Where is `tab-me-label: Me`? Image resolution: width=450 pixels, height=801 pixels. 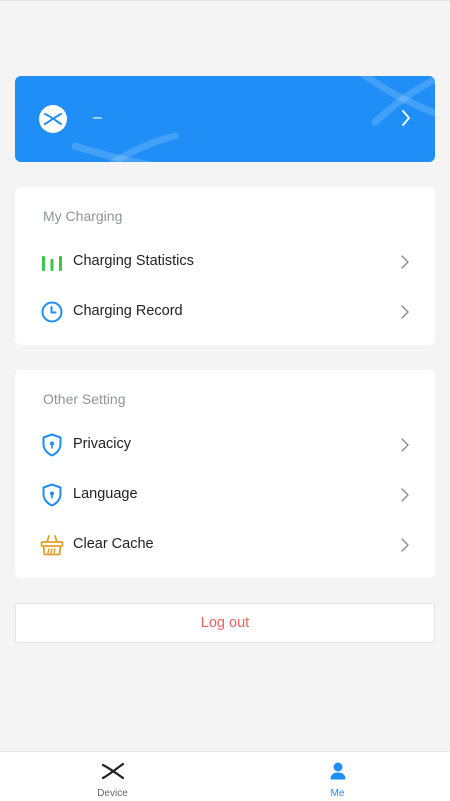
tab-me-label: Me is located at coordinates (337, 793).